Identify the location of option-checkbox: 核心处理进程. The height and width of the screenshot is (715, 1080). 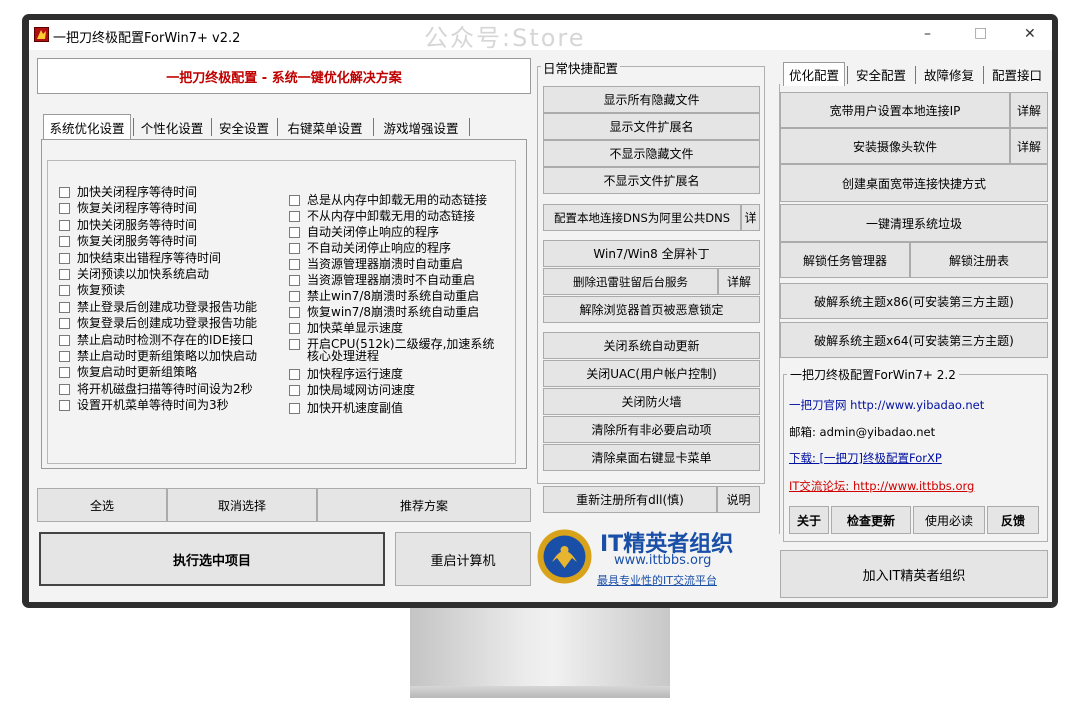
(334, 356).